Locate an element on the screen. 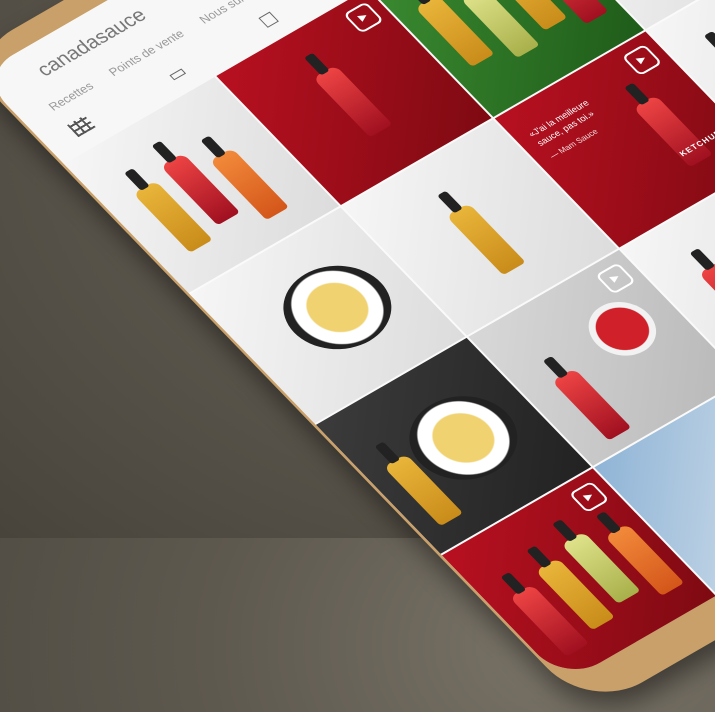  highlight-recettes: Recettes is located at coordinates (71, 96).